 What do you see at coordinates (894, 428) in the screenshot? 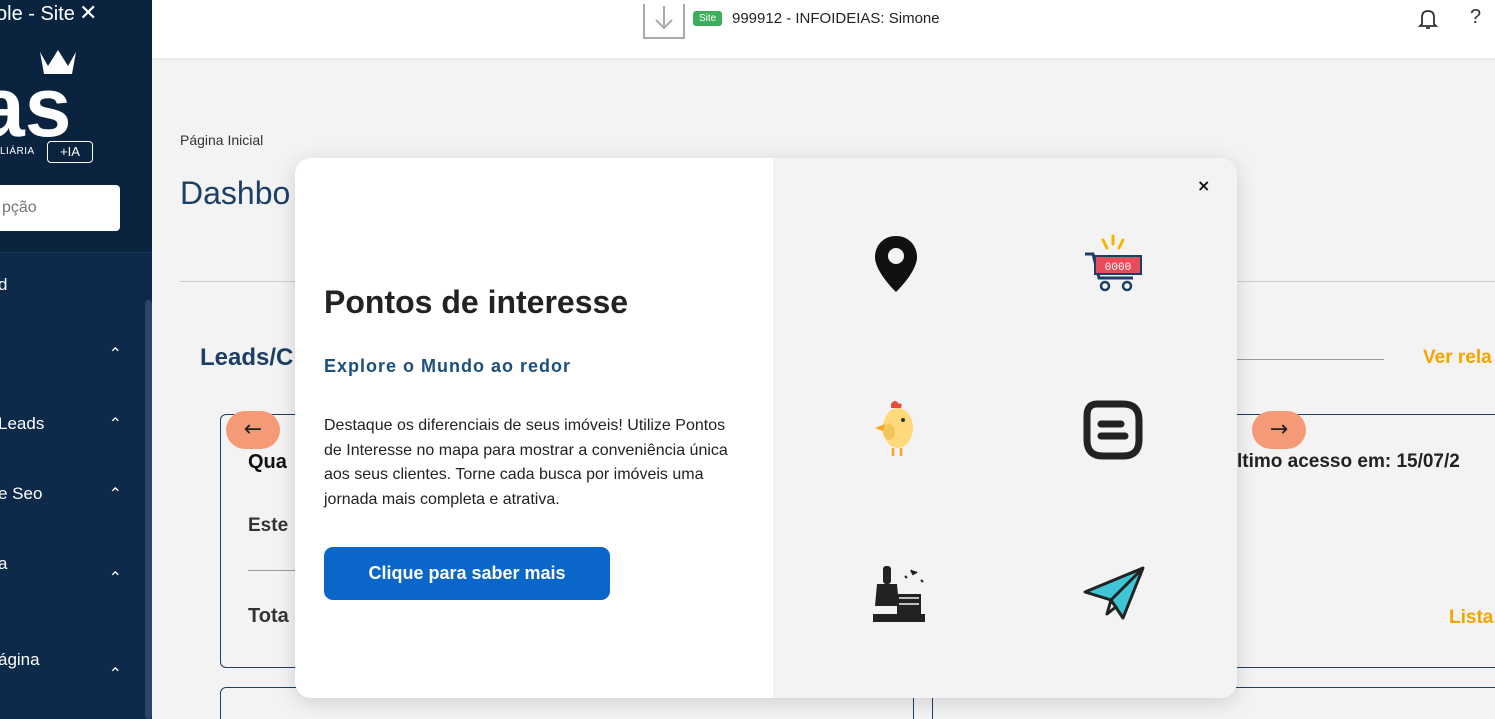
I see `chick-icon` at bounding box center [894, 428].